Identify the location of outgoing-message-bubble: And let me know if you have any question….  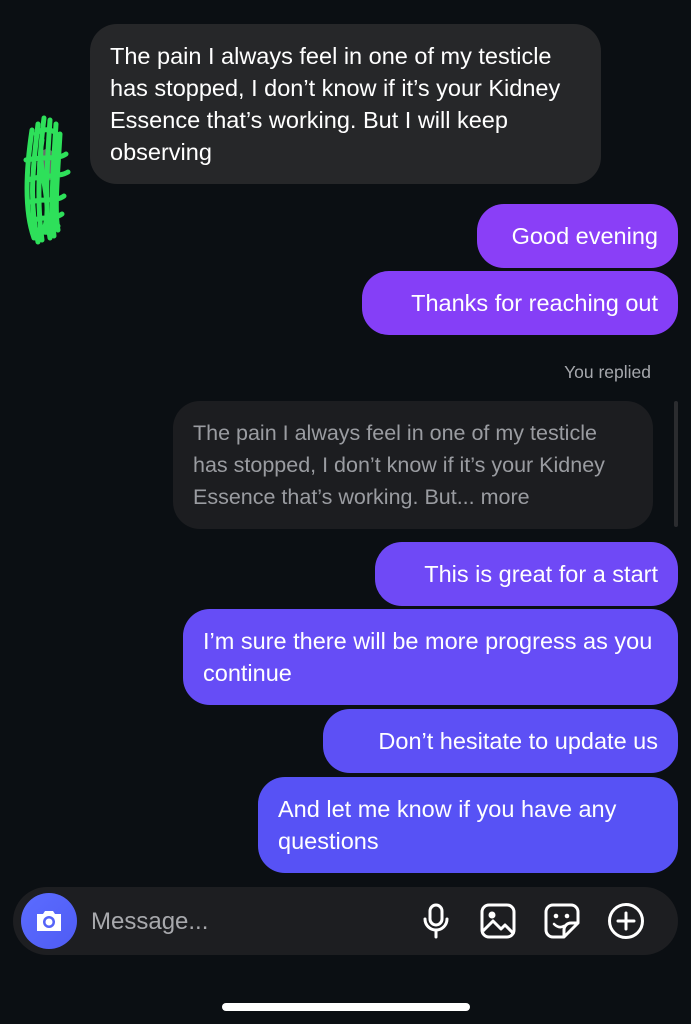
(468, 825).